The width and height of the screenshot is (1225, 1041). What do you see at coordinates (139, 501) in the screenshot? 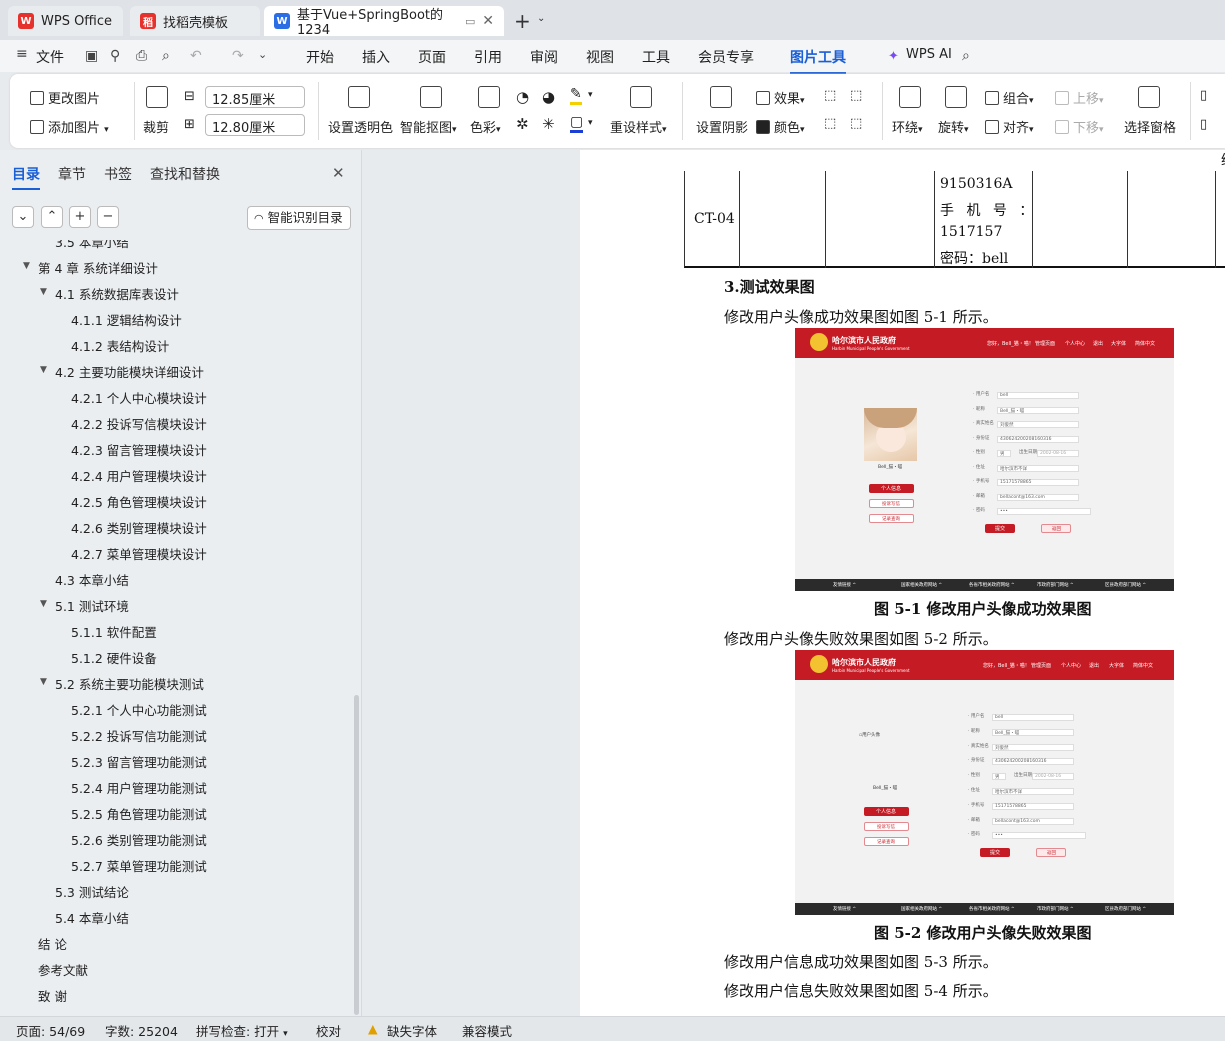
I see `toc-item: 4.2.5 角色管理模块设计` at bounding box center [139, 501].